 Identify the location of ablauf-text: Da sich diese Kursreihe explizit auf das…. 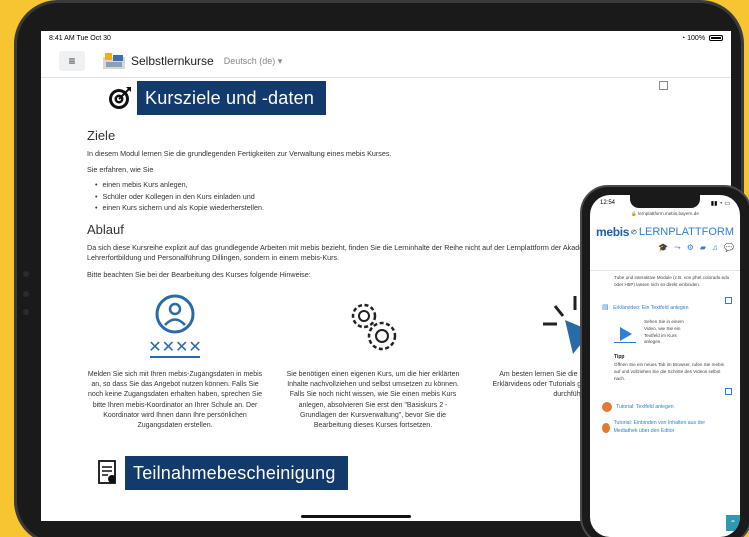
(346, 252).